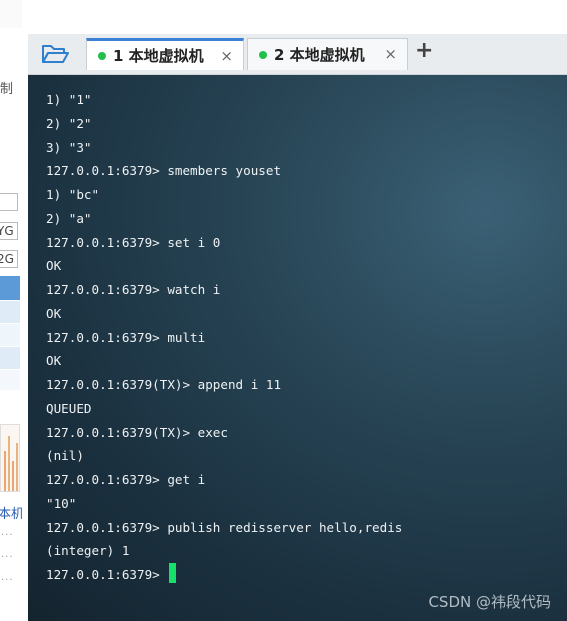 This screenshot has width=567, height=621. Describe the element at coordinates (164, 171) in the screenshot. I see `terminal-line: 127.0.0.1:6379> smembers youset` at that location.